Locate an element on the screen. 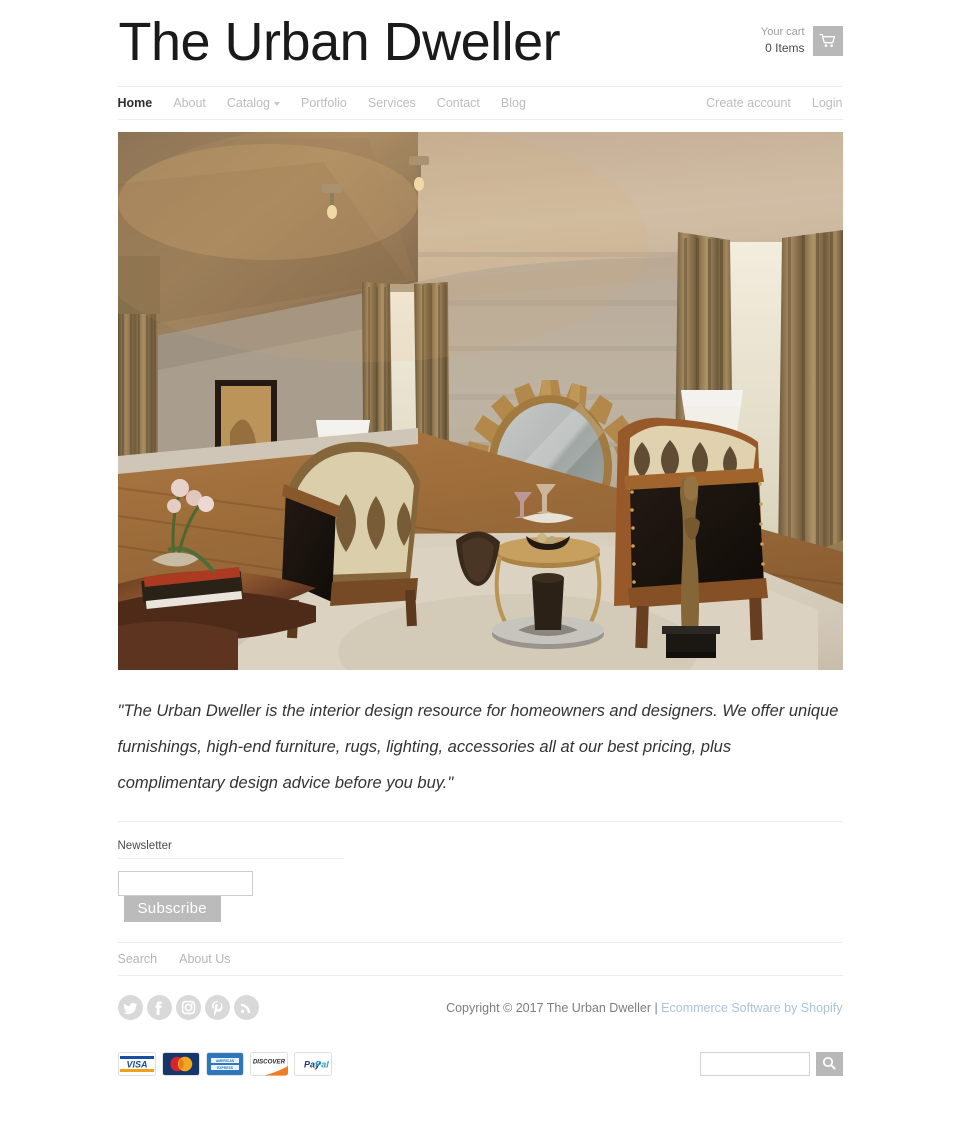 This screenshot has height=1130, width=960. rss-icon is located at coordinates (246, 1007).